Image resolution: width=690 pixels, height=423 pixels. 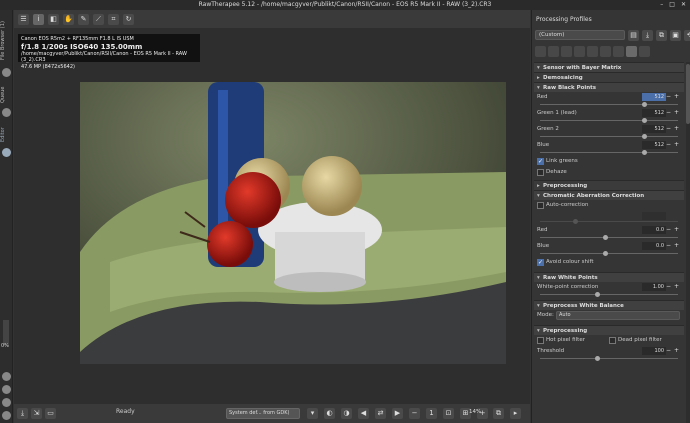 I want to click on history-icon: ☰, so click(x=23, y=19).